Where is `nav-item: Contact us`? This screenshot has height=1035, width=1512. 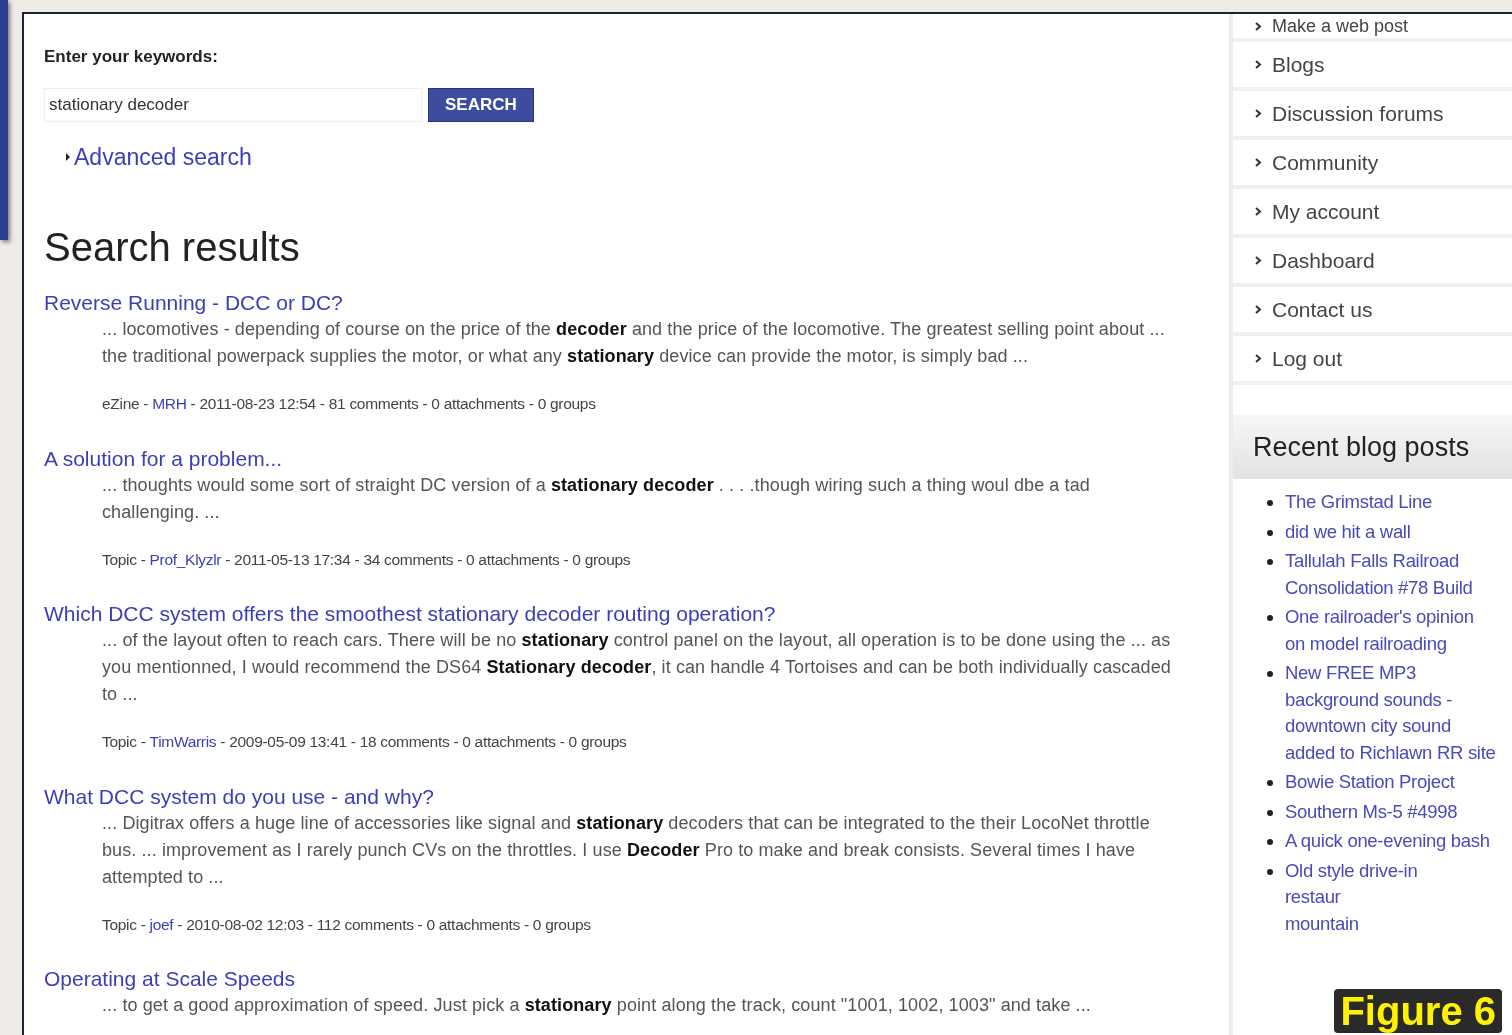 nav-item: Contact us is located at coordinates (1372, 311).